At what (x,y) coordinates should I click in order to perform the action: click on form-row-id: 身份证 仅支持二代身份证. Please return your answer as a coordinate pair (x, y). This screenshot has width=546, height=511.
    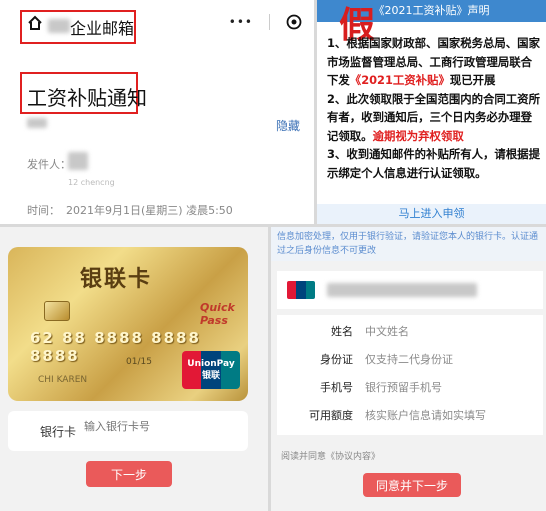
    Looking at the image, I should click on (410, 364).